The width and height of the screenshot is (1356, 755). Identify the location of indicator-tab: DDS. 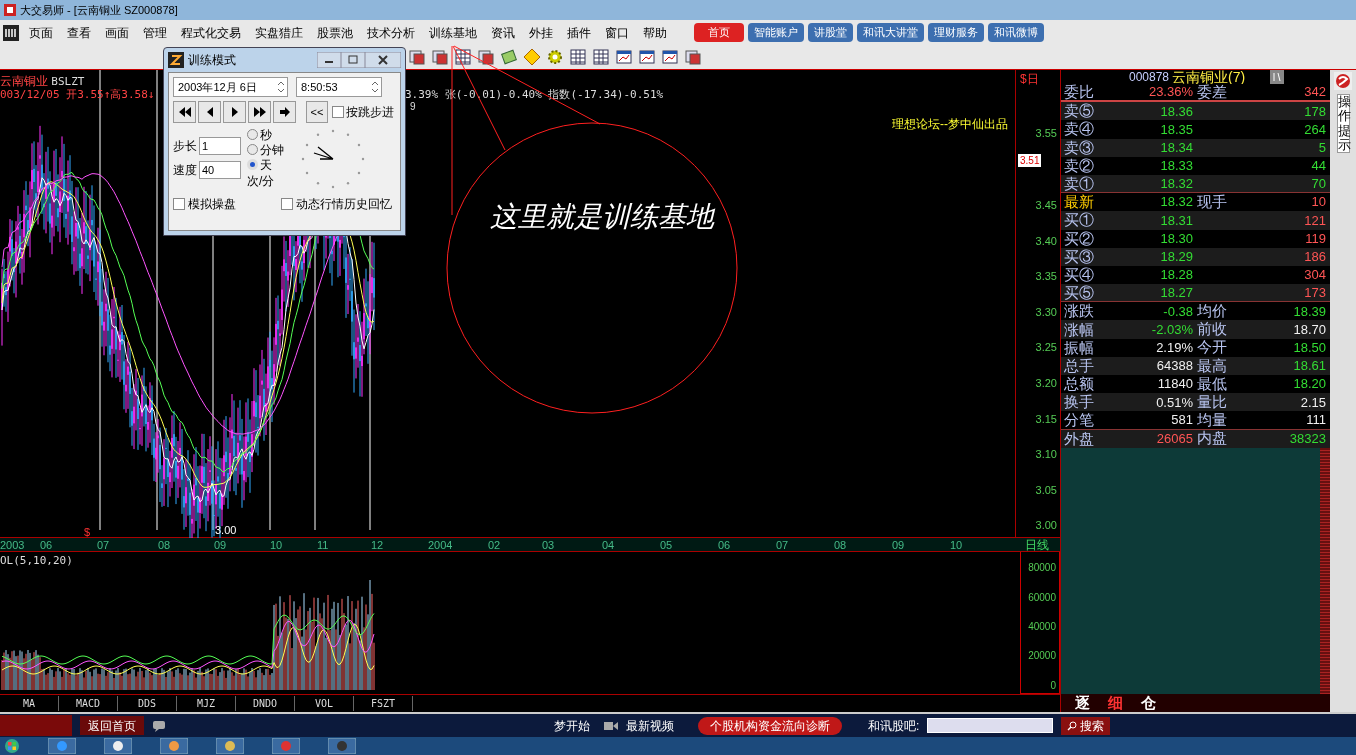
(147, 703).